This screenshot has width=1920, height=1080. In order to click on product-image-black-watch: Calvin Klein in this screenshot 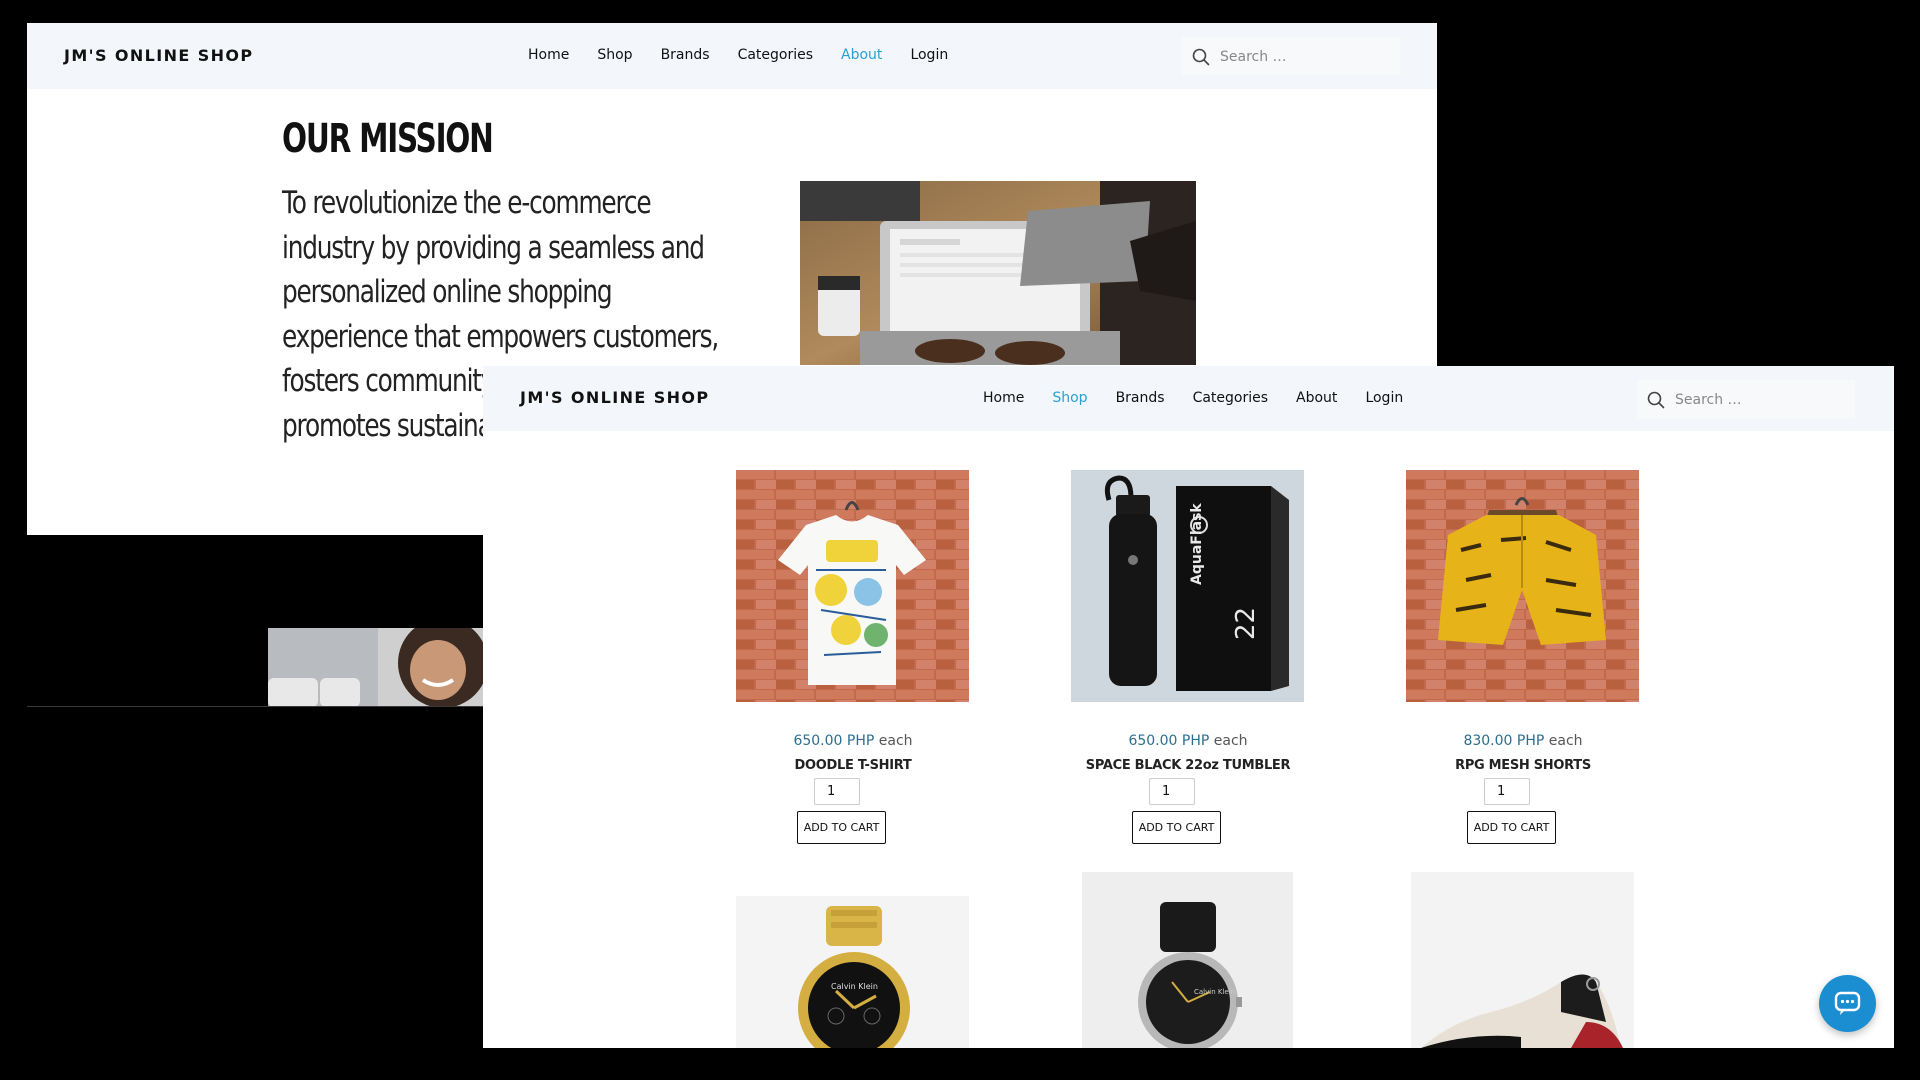, I will do `click(1187, 960)`.